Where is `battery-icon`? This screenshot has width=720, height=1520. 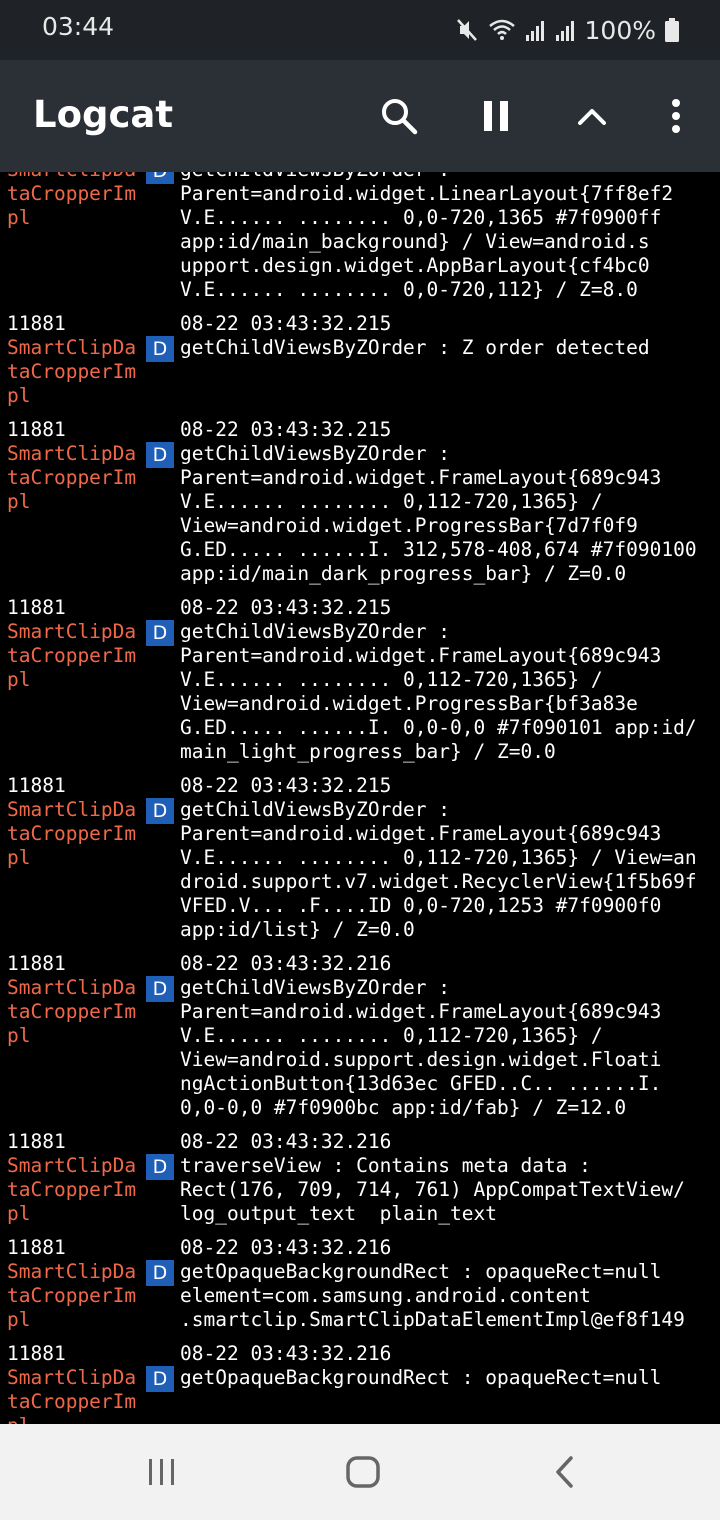
battery-icon is located at coordinates (672, 30).